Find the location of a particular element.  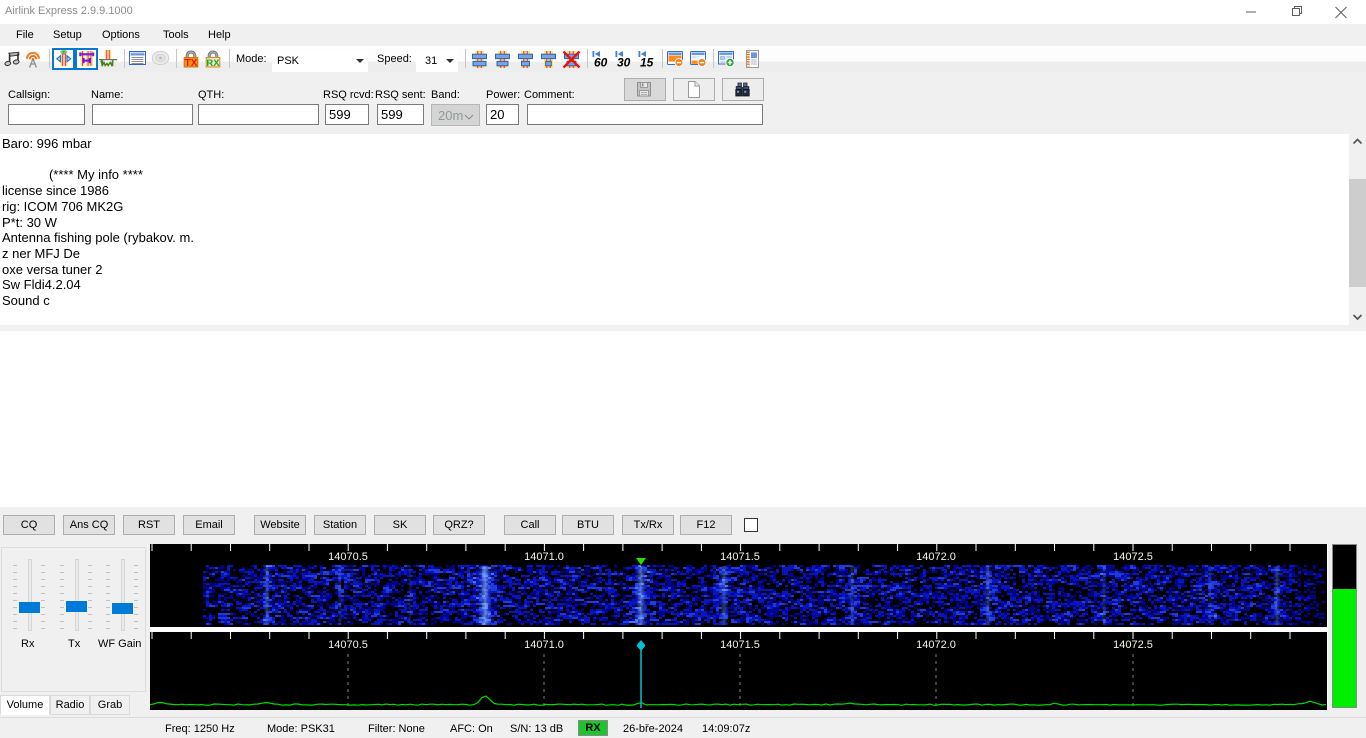

svg-text: 15 is located at coordinates (647, 63).